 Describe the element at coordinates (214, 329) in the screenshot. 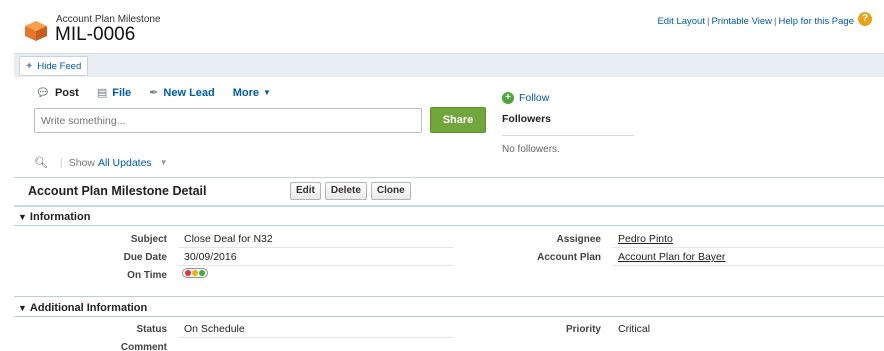

I see `status-value: On Schedule` at that location.